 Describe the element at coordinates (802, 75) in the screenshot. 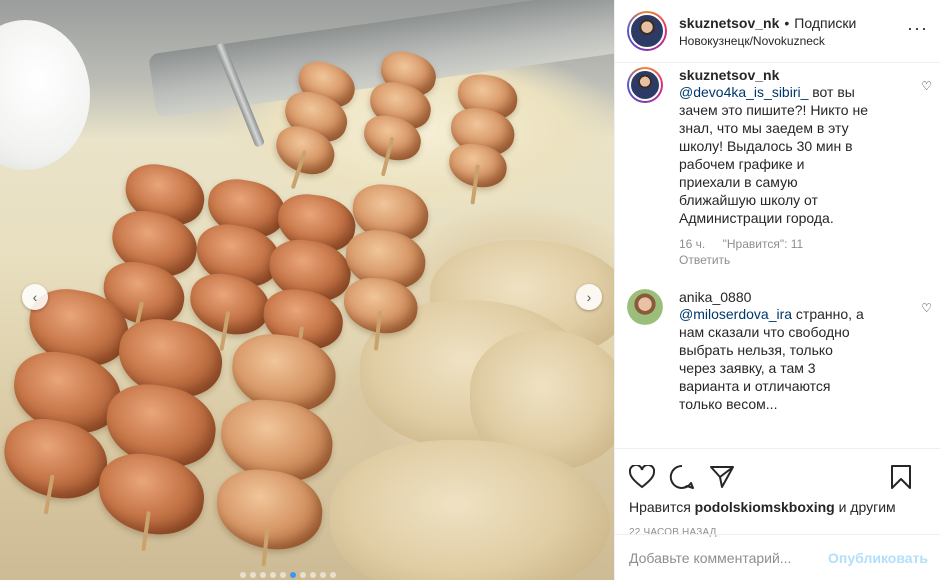

I see `comment-username: skuznetsov_nk` at that location.